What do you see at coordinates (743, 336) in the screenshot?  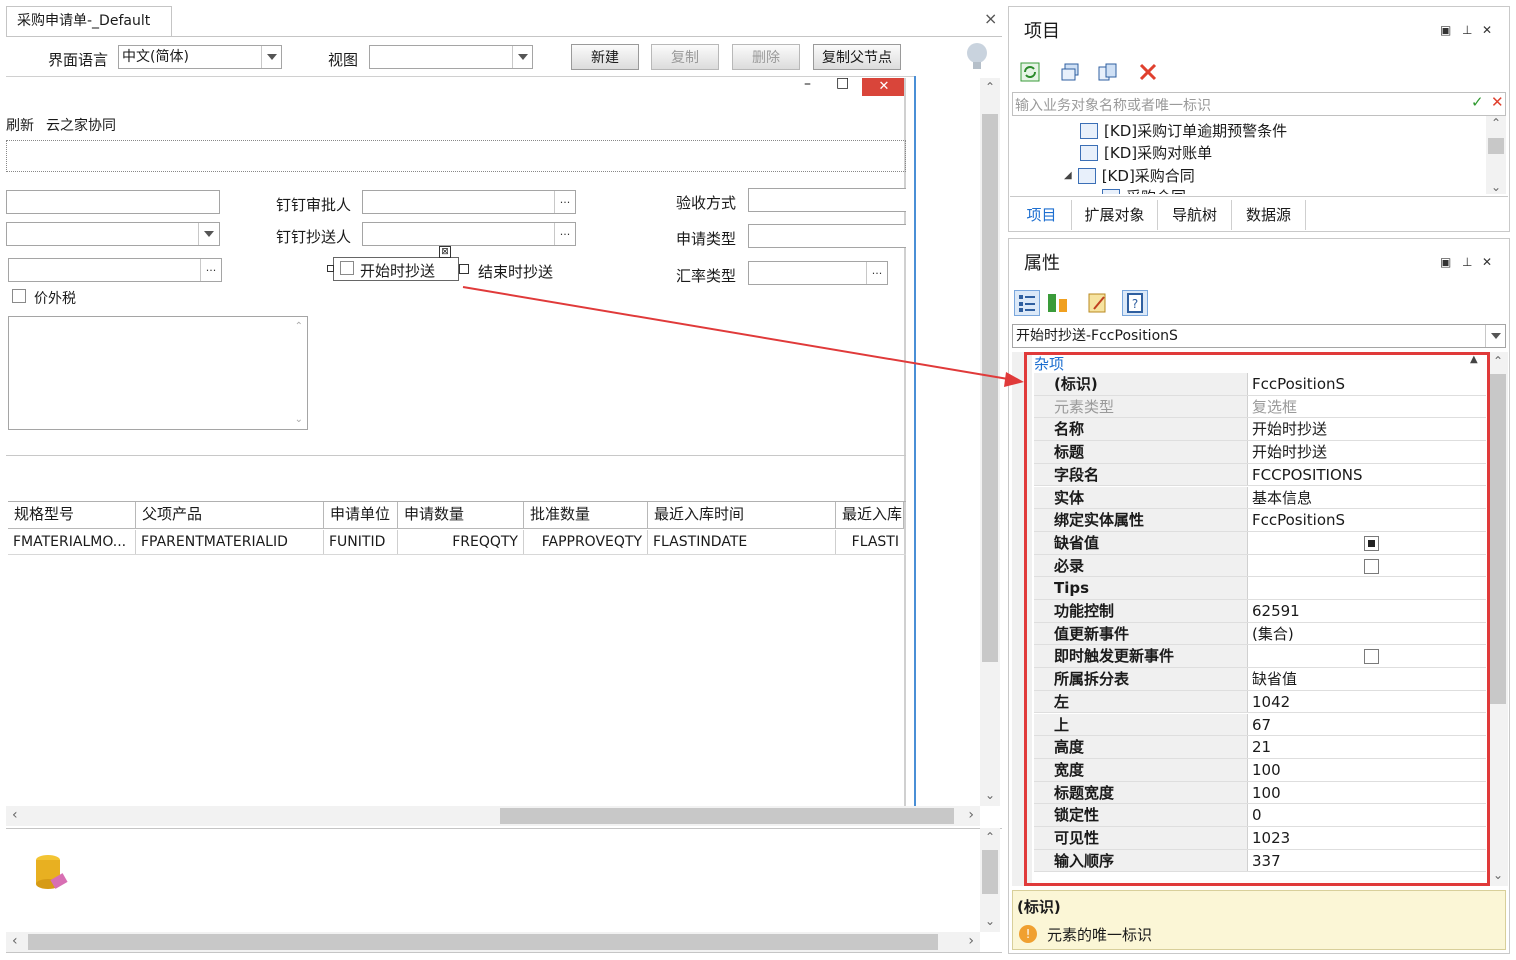 I see `annotation-arrow` at bounding box center [743, 336].